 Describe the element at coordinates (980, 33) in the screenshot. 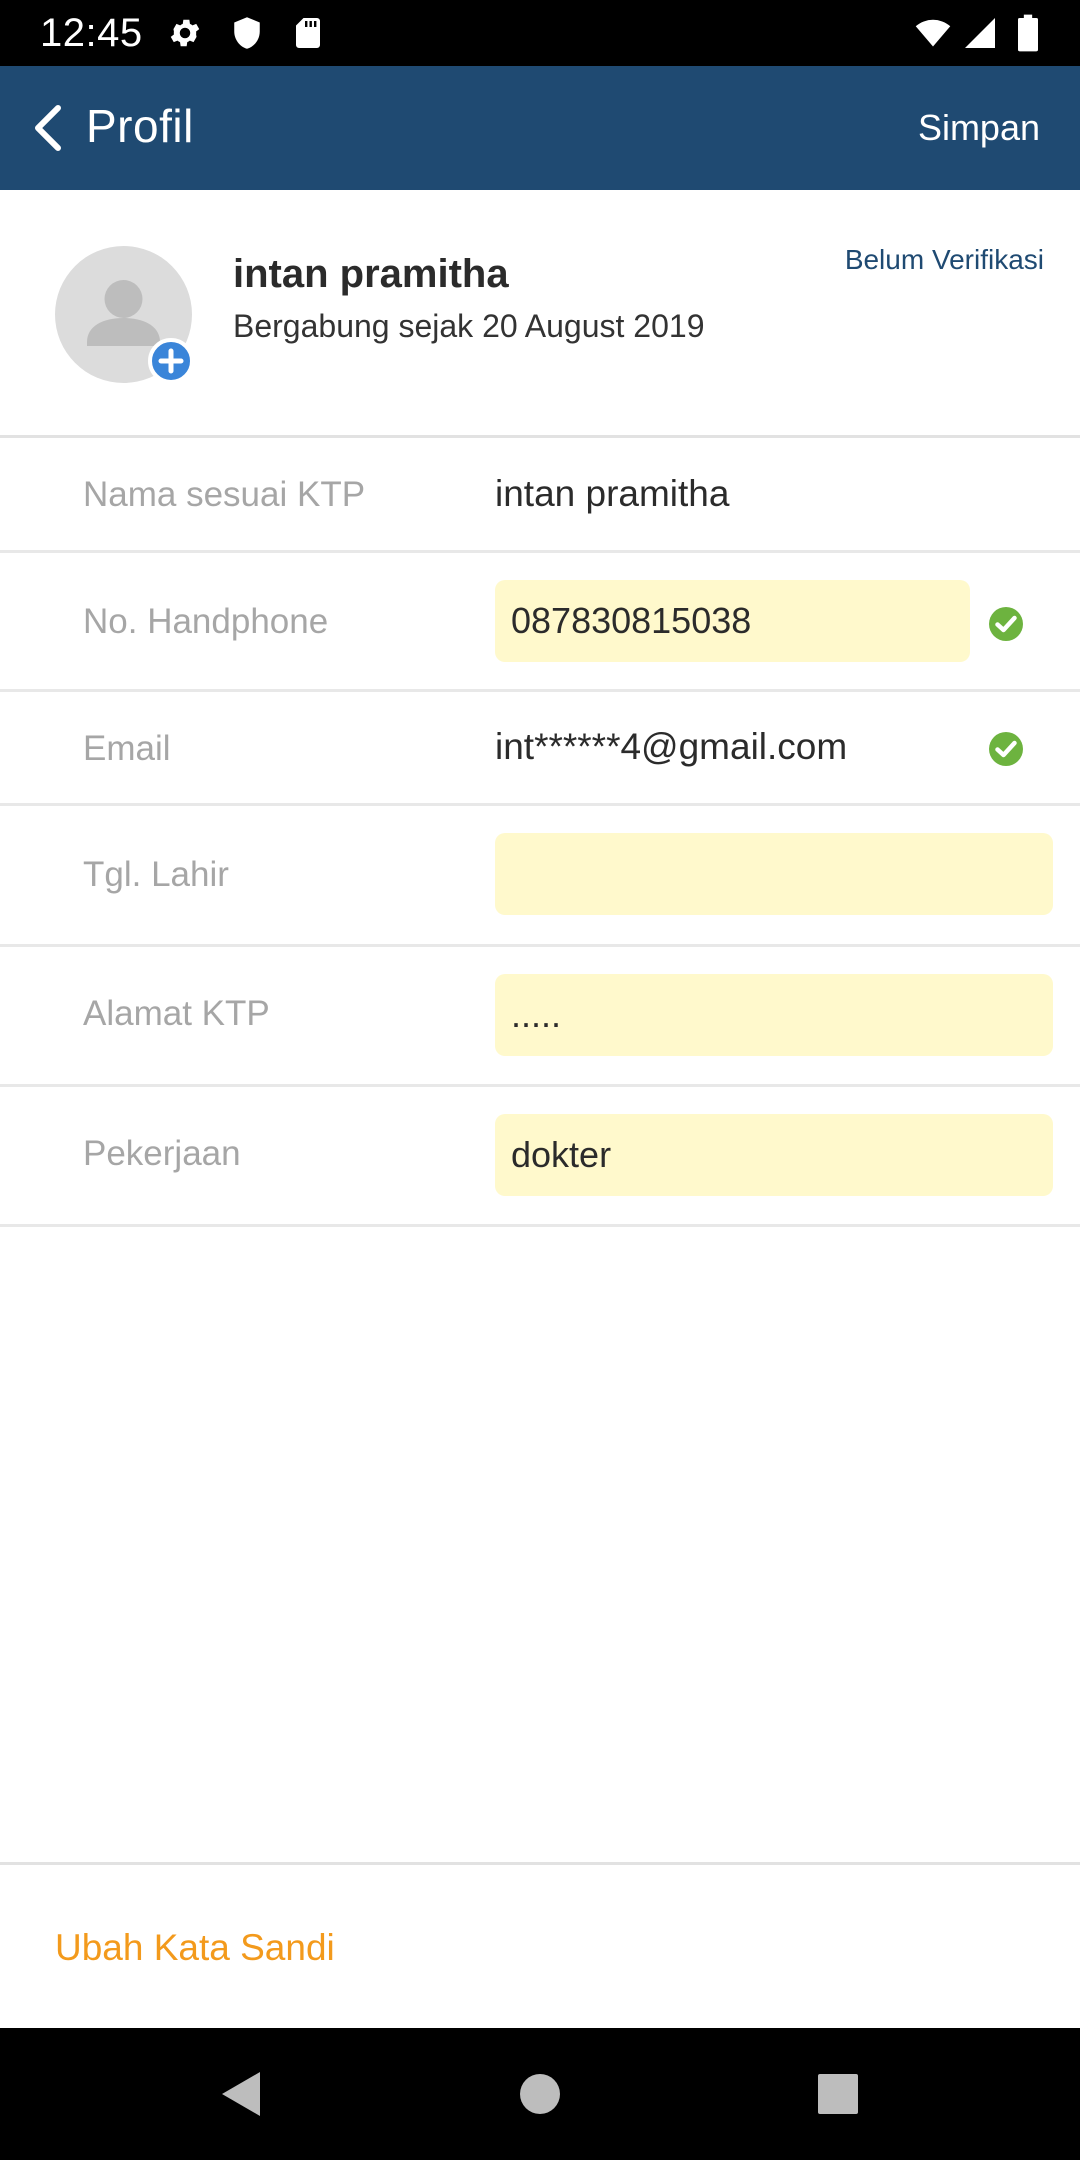

I see `signal-icon` at that location.